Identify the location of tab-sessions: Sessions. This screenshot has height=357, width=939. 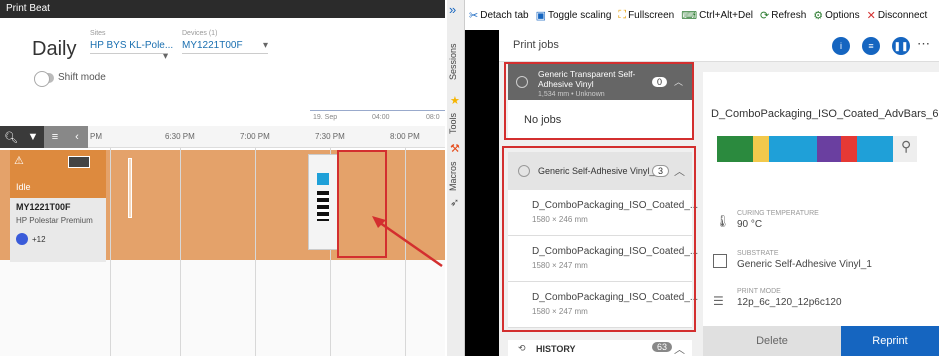
(456, 62).